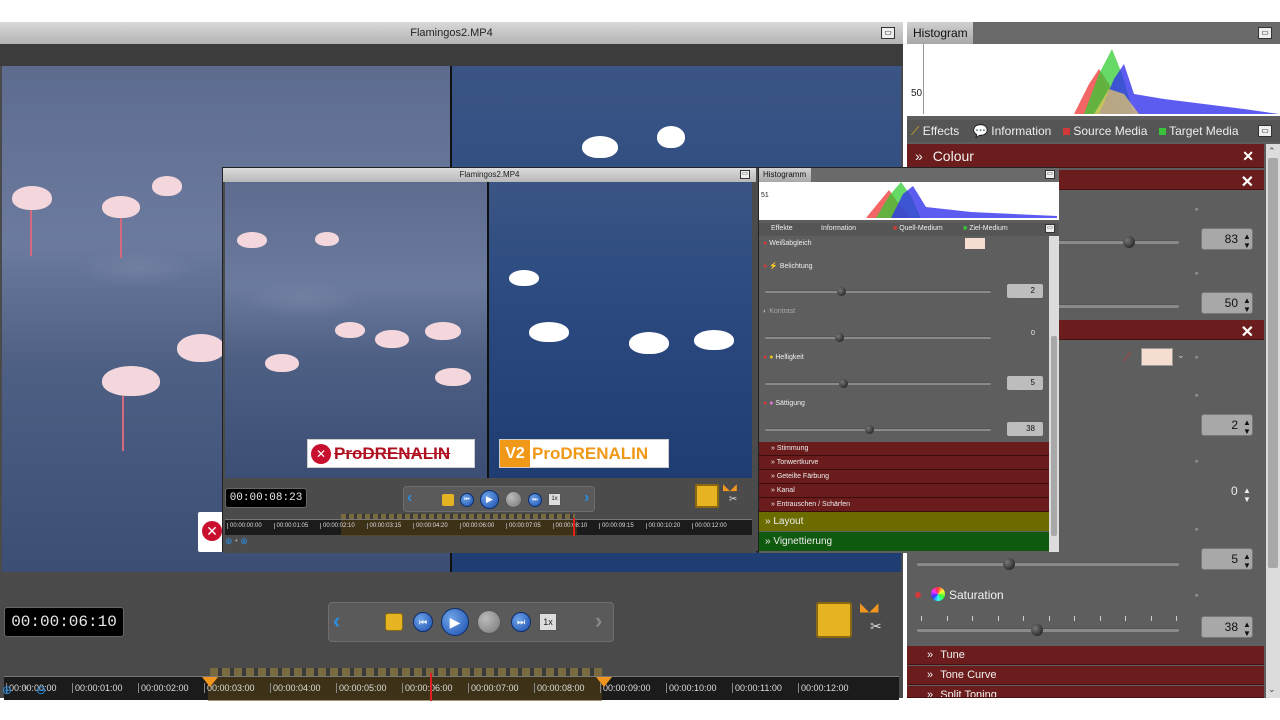 The height and width of the screenshot is (720, 1280). I want to click on white-balance-swatch, so click(1157, 357).